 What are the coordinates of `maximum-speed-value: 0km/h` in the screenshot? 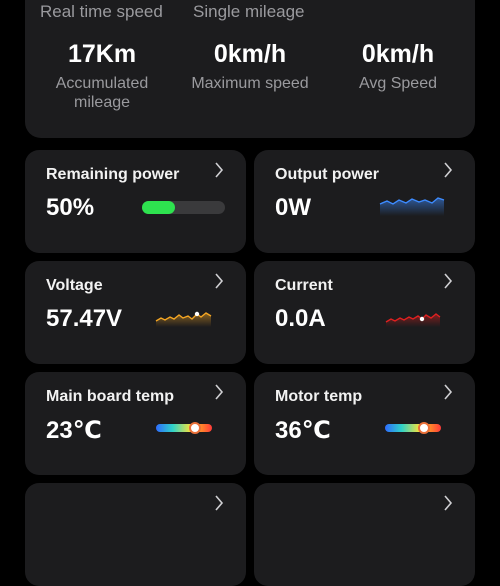 It's located at (250, 54).